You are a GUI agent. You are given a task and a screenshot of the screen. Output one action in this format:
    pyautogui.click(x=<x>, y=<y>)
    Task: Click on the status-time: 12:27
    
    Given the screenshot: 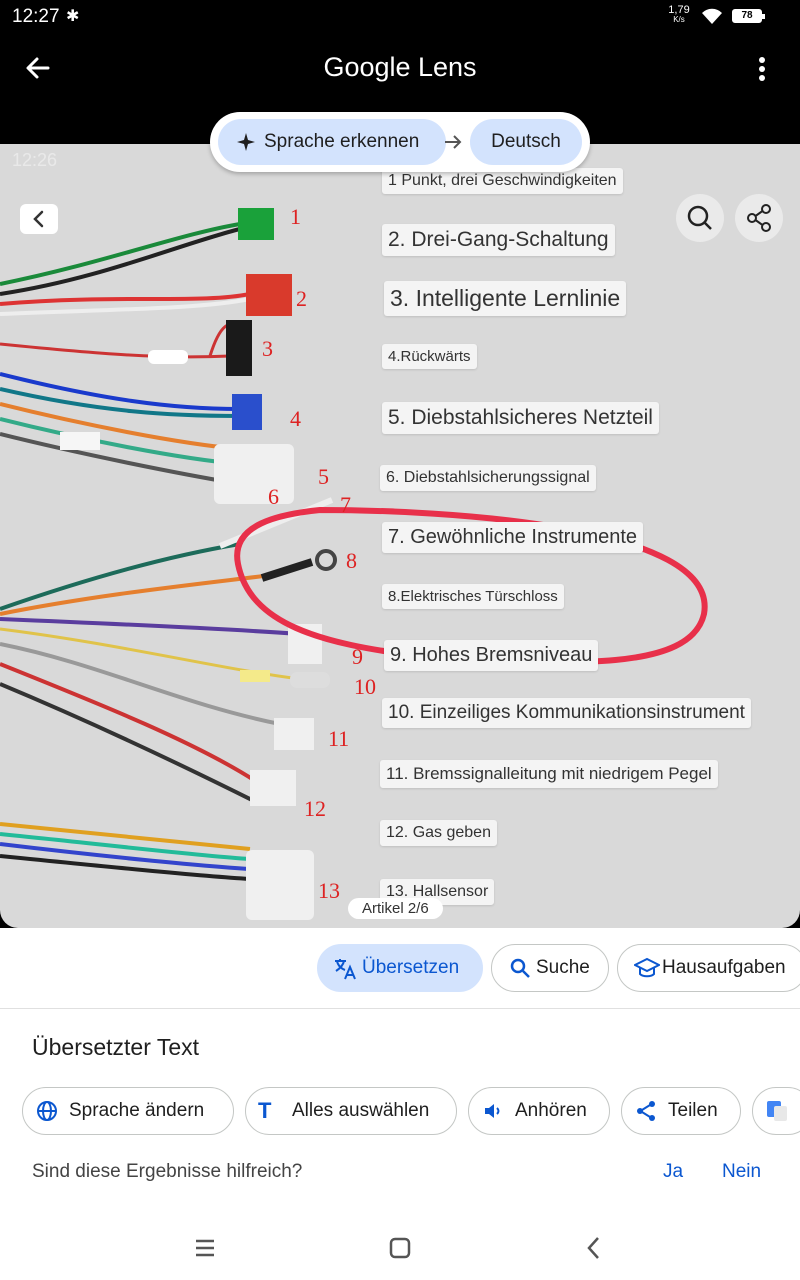 What is the action you would take?
    pyautogui.click(x=36, y=16)
    